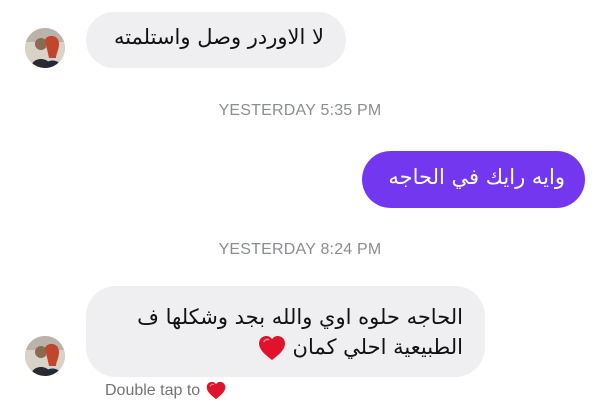 The width and height of the screenshot is (600, 415). What do you see at coordinates (300, 249) in the screenshot?
I see `message-timestamp: YESTERDAY 8:24 PM` at bounding box center [300, 249].